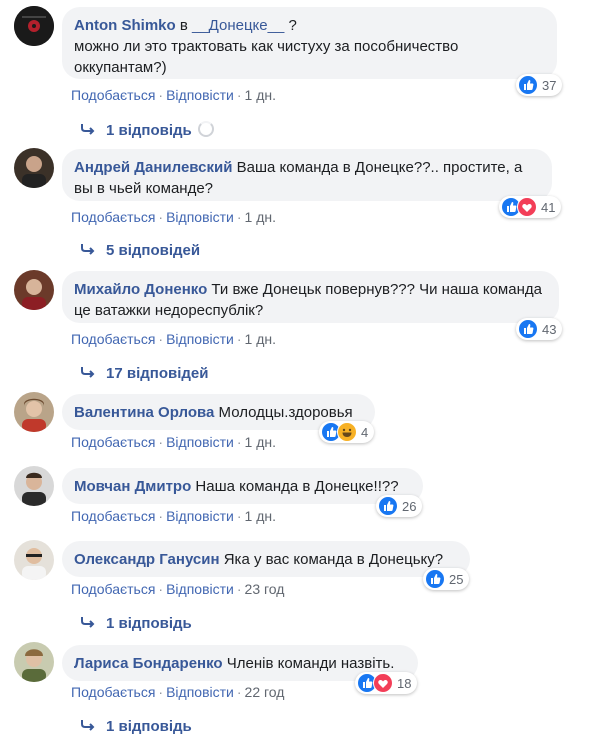 The image size is (600, 744). What do you see at coordinates (548, 207) in the screenshot?
I see `reaction-count: 41` at bounding box center [548, 207].